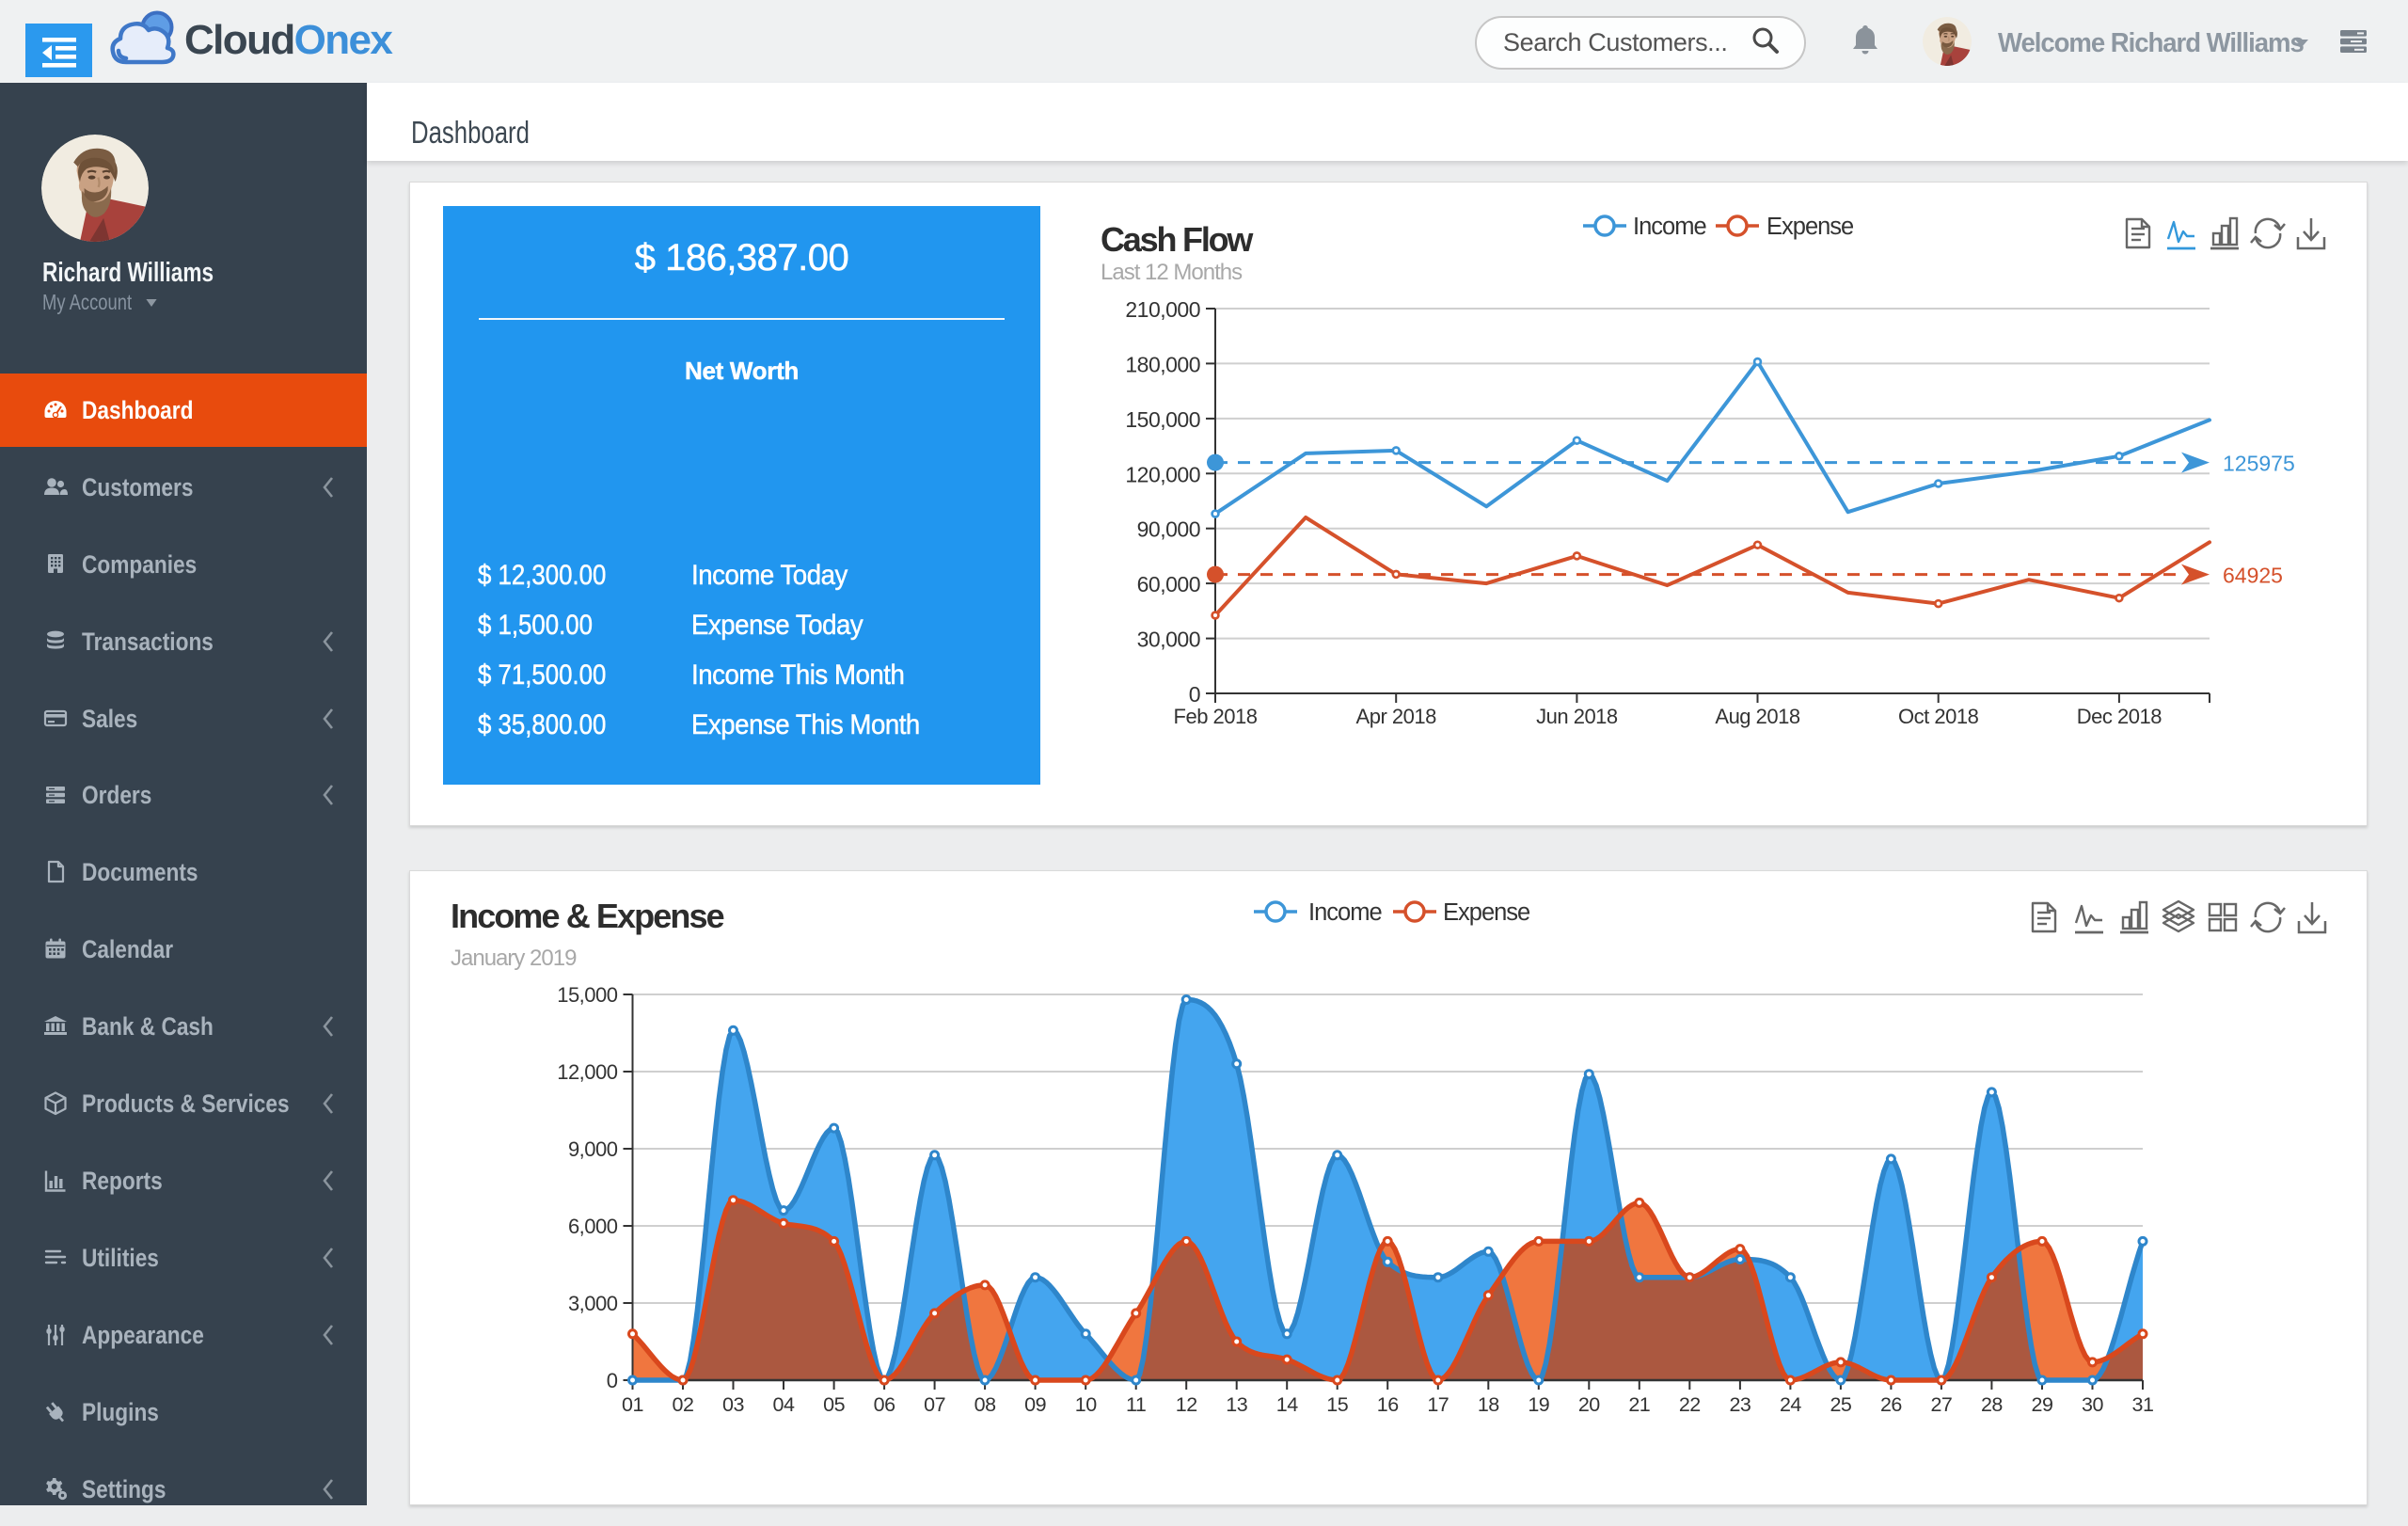  I want to click on svg-text: 210,000, so click(1162, 309).